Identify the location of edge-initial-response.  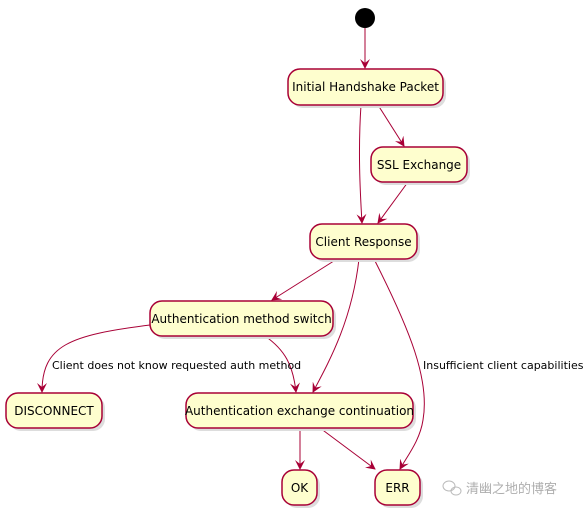
(361, 164).